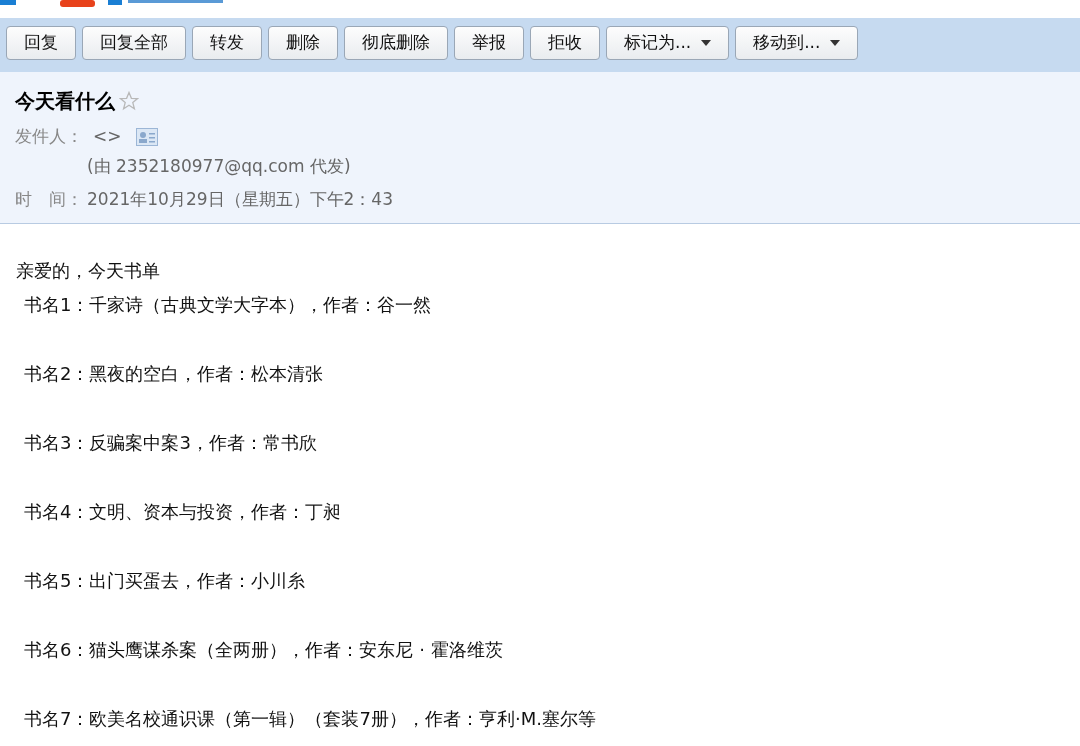  Describe the element at coordinates (165, 581) in the screenshot. I see `book-entry: 书名5：出门买蛋去，作者：小川糸` at that location.